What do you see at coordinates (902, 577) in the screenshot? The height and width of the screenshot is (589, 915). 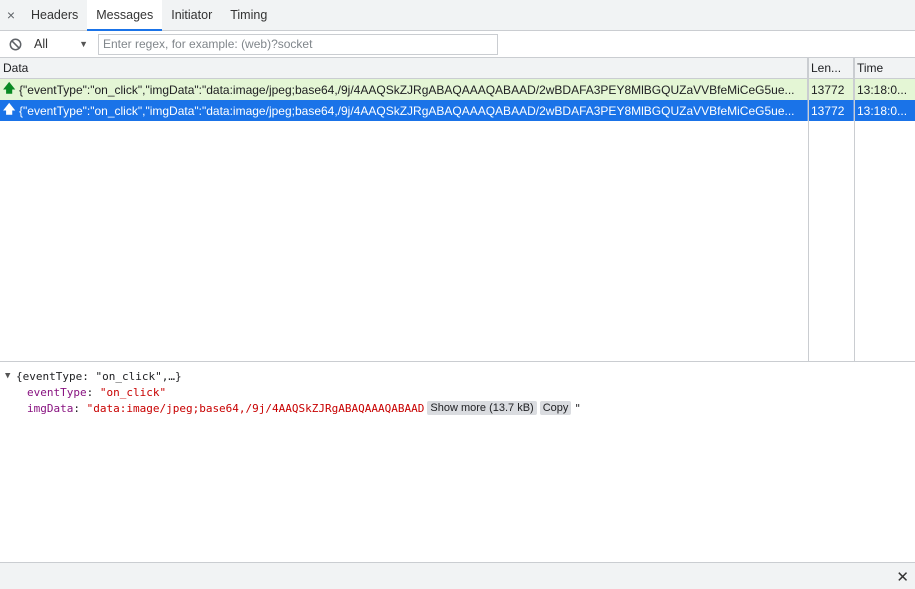 I see `close-drawer-icon: ✕` at bounding box center [902, 577].